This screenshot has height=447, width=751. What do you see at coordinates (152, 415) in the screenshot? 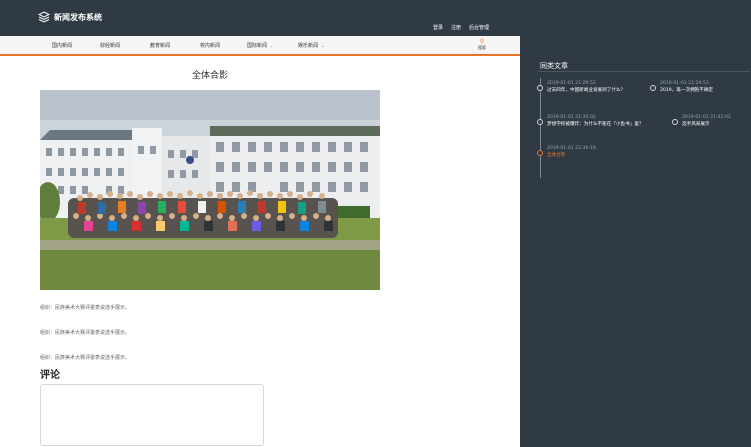
I see `comment-input` at bounding box center [152, 415].